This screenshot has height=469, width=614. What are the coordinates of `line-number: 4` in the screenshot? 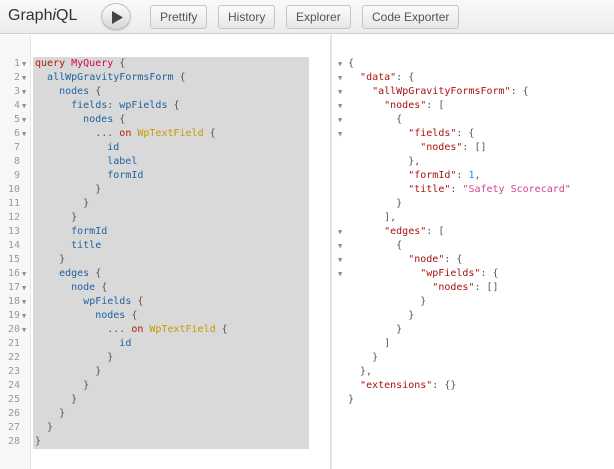 It's located at (16, 105).